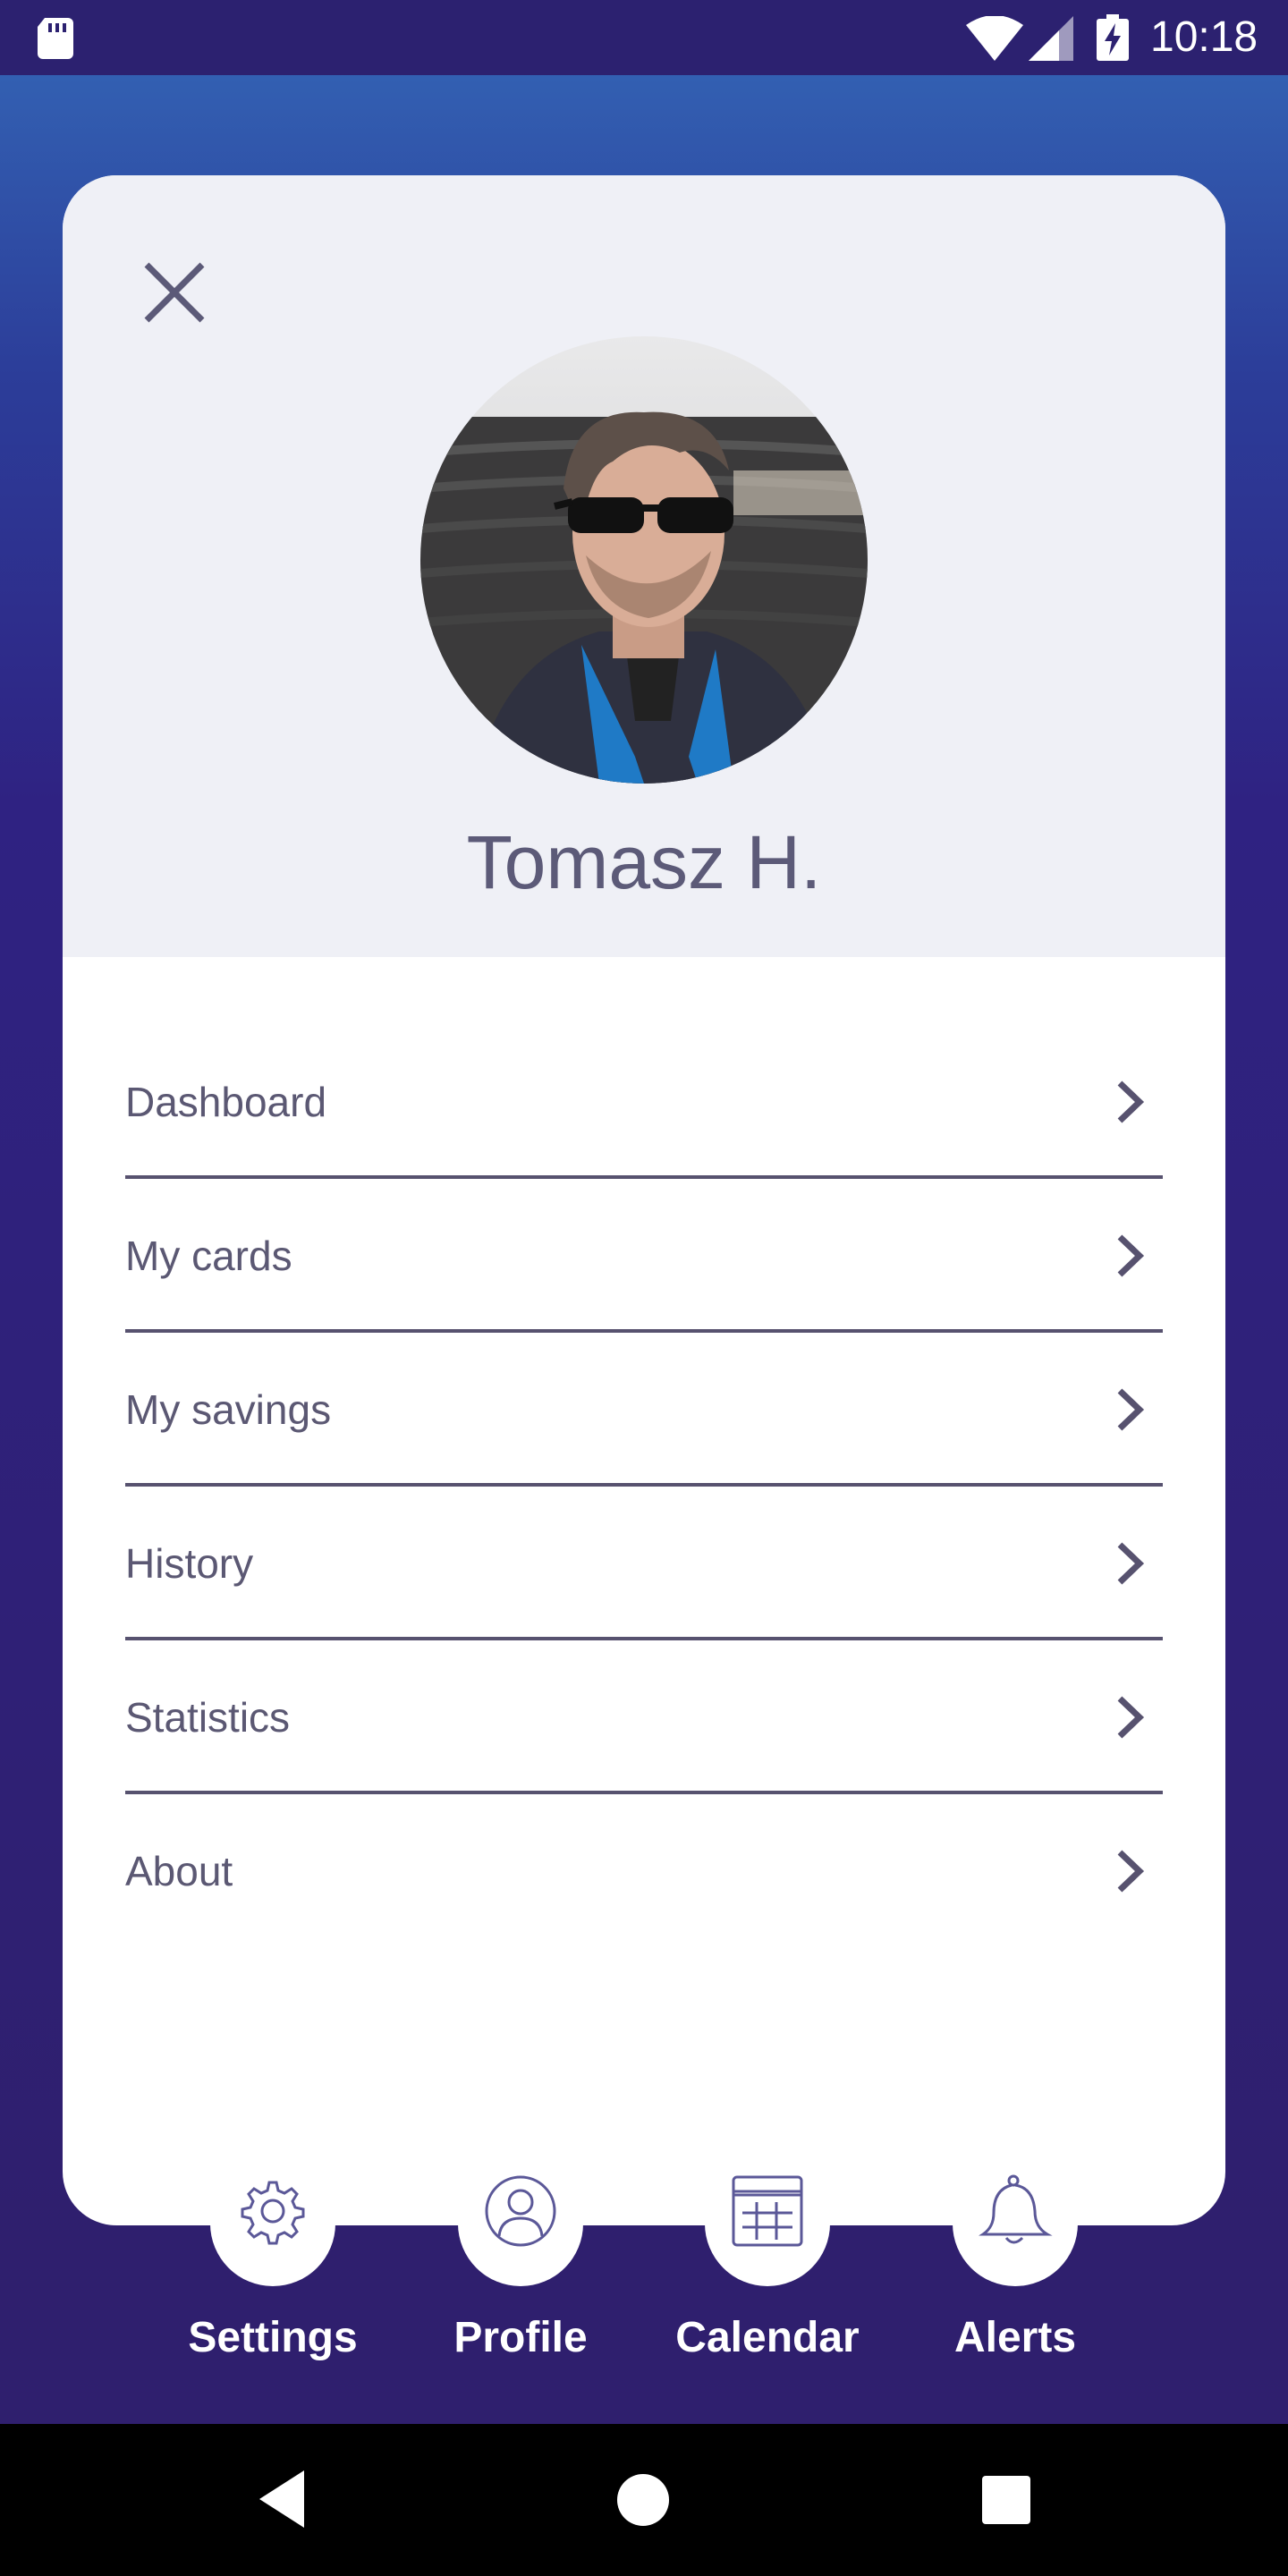 This screenshot has height=2576, width=1288. I want to click on wifi-icon, so click(994, 38).